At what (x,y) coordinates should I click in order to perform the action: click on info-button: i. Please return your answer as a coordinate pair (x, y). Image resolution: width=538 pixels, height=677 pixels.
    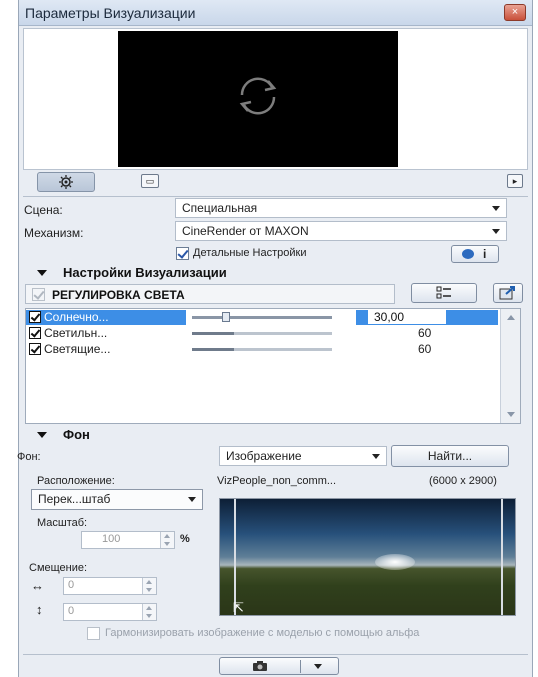
    Looking at the image, I should click on (475, 254).